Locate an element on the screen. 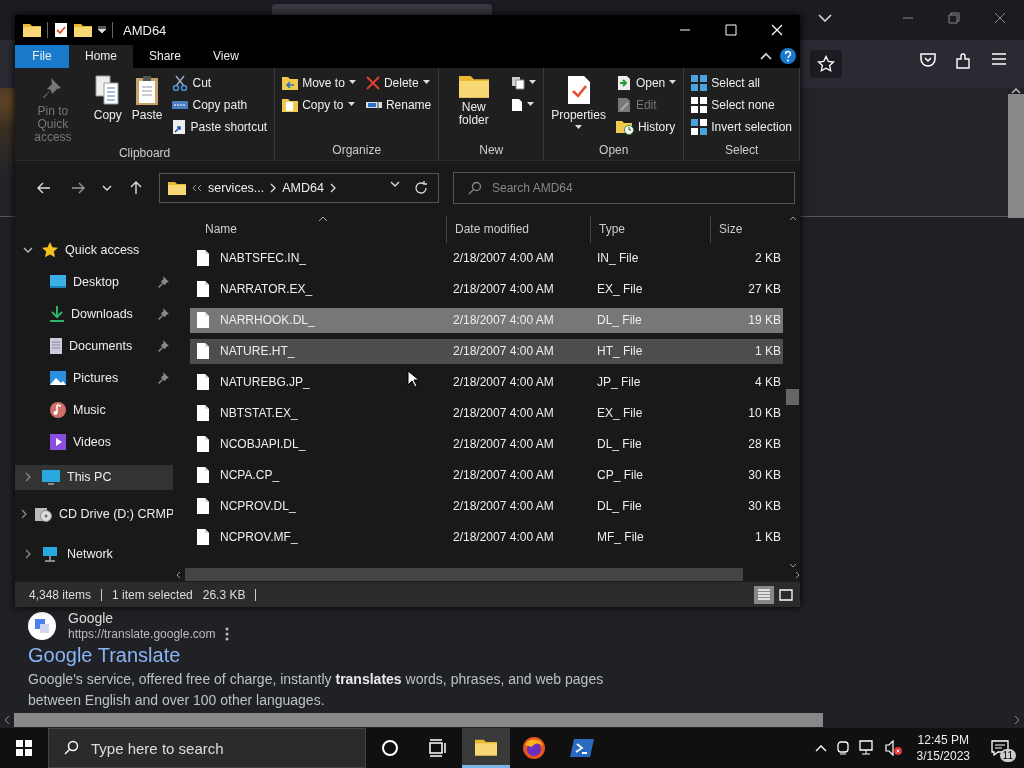 The image size is (1024, 768). ribbon-tab: Share is located at coordinates (165, 56).